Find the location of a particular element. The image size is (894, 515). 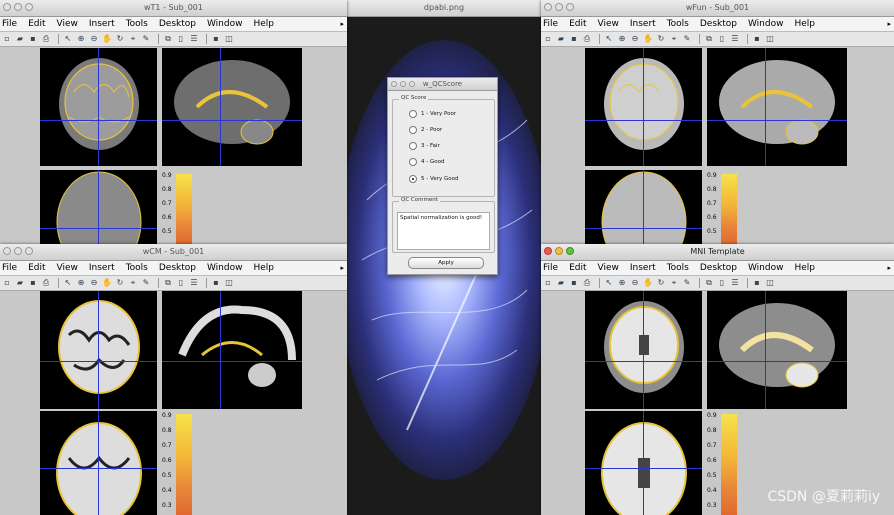

radio-option-3: 3 - Fair is located at coordinates (424, 146).